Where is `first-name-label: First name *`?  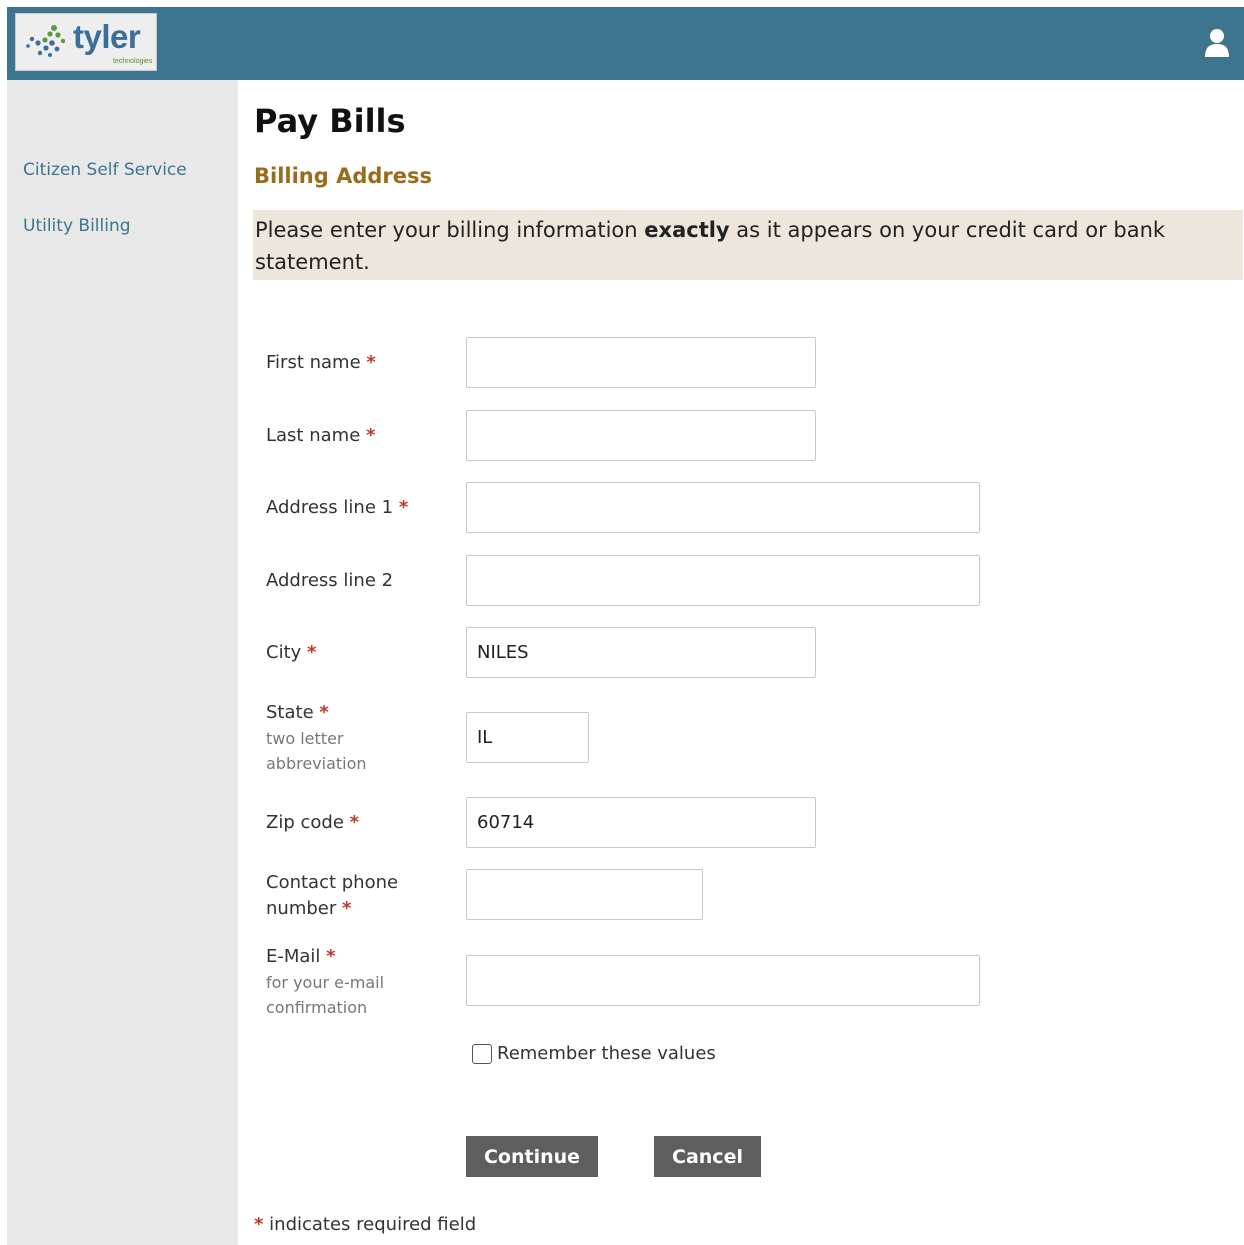
first-name-label: First name * is located at coordinates (321, 362).